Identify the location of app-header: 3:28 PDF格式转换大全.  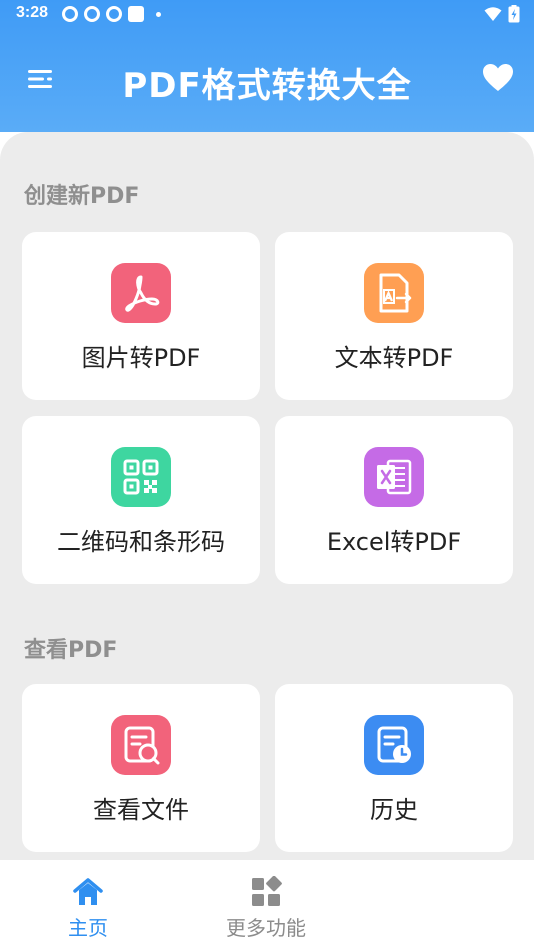
(267, 66).